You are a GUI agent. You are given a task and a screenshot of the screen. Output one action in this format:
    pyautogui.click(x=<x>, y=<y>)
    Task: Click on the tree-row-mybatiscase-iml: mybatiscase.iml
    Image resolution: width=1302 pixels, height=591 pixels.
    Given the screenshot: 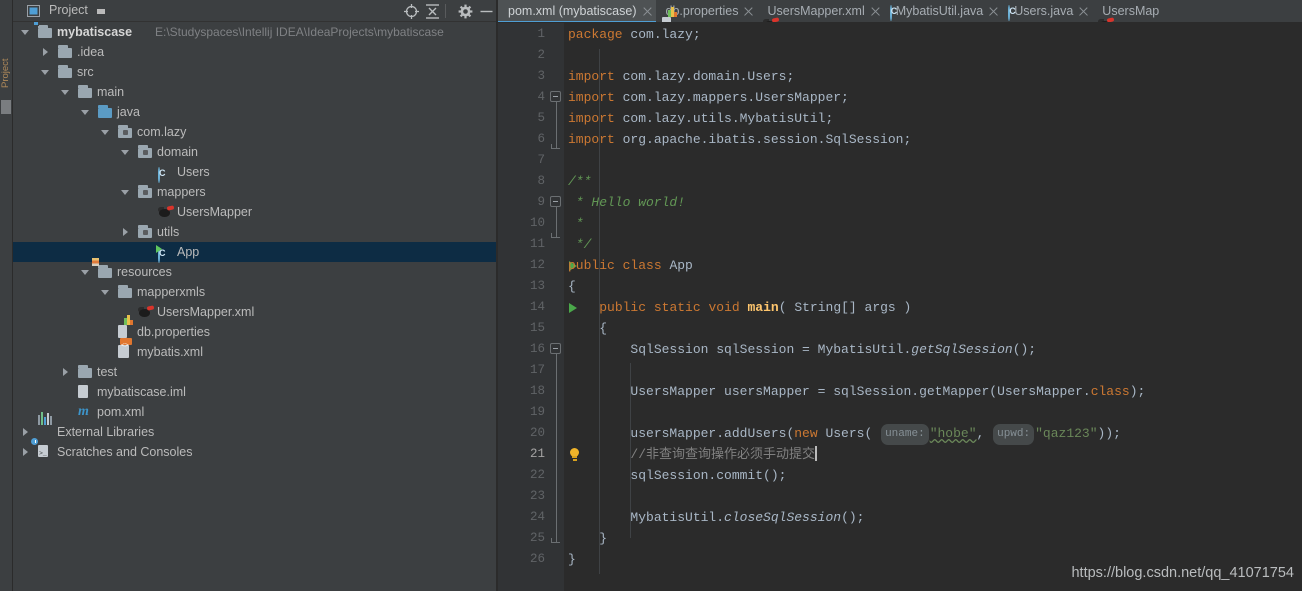 What is the action you would take?
    pyautogui.click(x=254, y=391)
    